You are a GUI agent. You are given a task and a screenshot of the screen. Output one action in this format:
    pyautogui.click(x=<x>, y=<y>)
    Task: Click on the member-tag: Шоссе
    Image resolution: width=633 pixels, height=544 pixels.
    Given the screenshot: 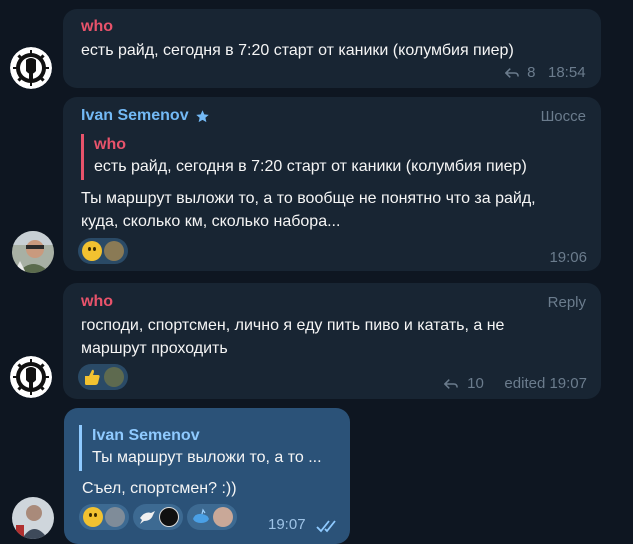 What is the action you would take?
    pyautogui.click(x=563, y=116)
    